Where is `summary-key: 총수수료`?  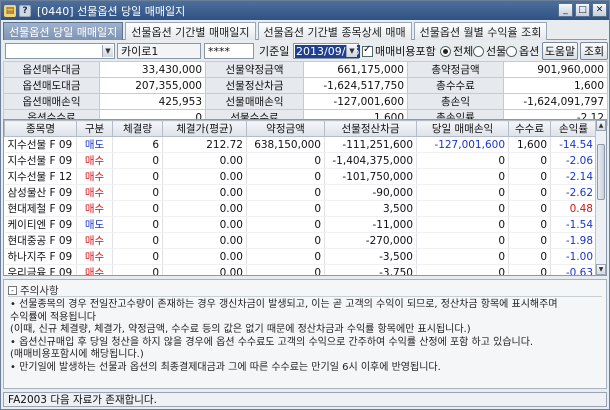 summary-key: 총수수료 is located at coordinates (455, 85).